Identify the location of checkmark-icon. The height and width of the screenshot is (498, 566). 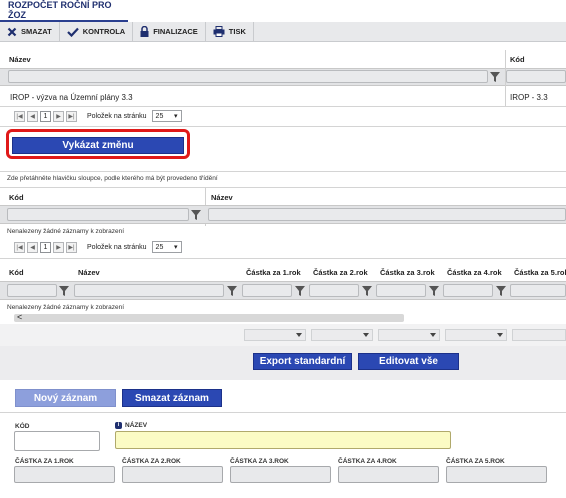
(72, 32).